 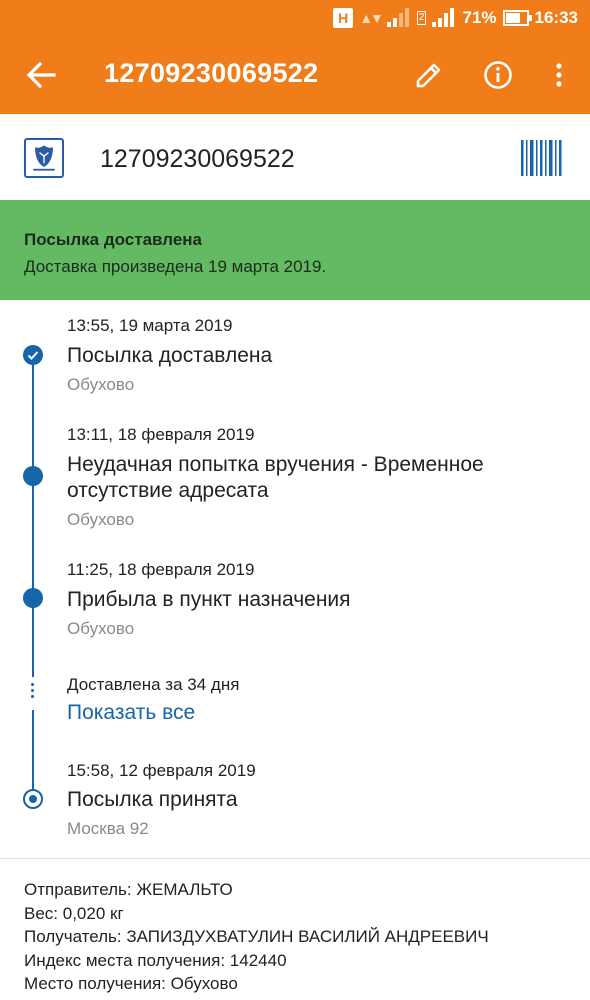 What do you see at coordinates (33, 692) in the screenshot?
I see `collapsed-dots-icon` at bounding box center [33, 692].